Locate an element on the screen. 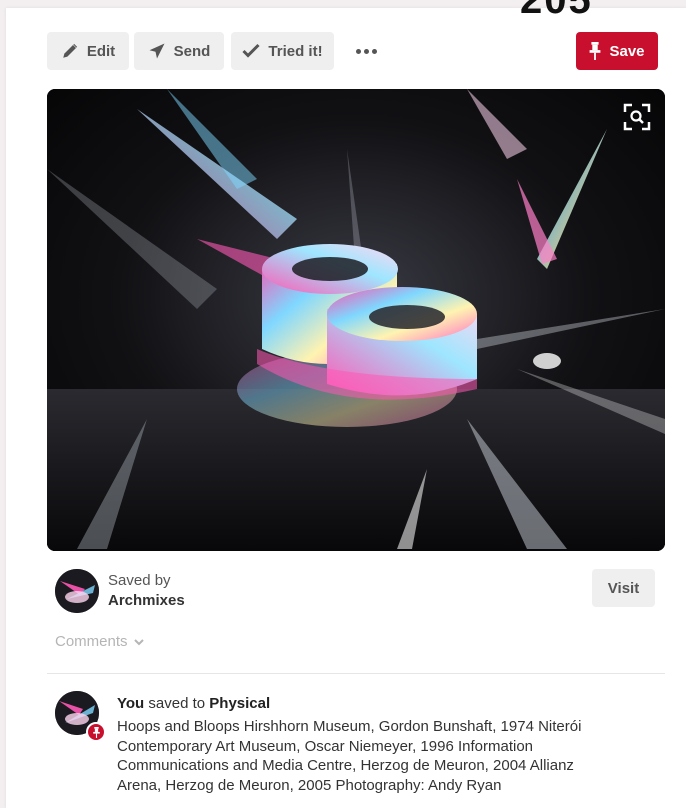 This screenshot has width=686, height=808. visual-search-icon is located at coordinates (637, 117).